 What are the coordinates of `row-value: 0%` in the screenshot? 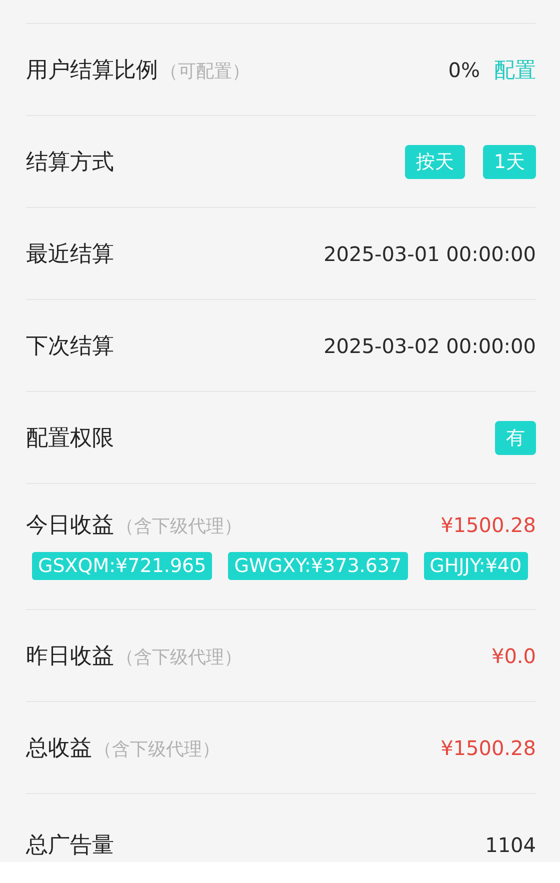 It's located at (464, 70).